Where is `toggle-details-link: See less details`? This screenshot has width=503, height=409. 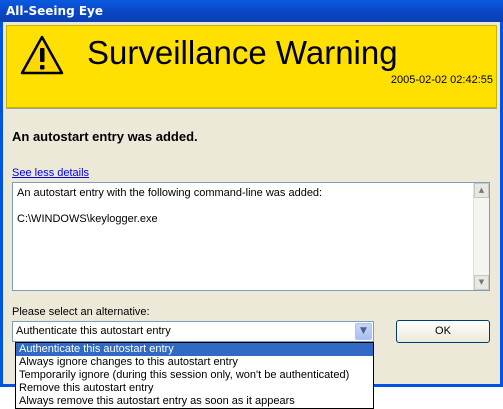
toggle-details-link: See less details is located at coordinates (50, 173).